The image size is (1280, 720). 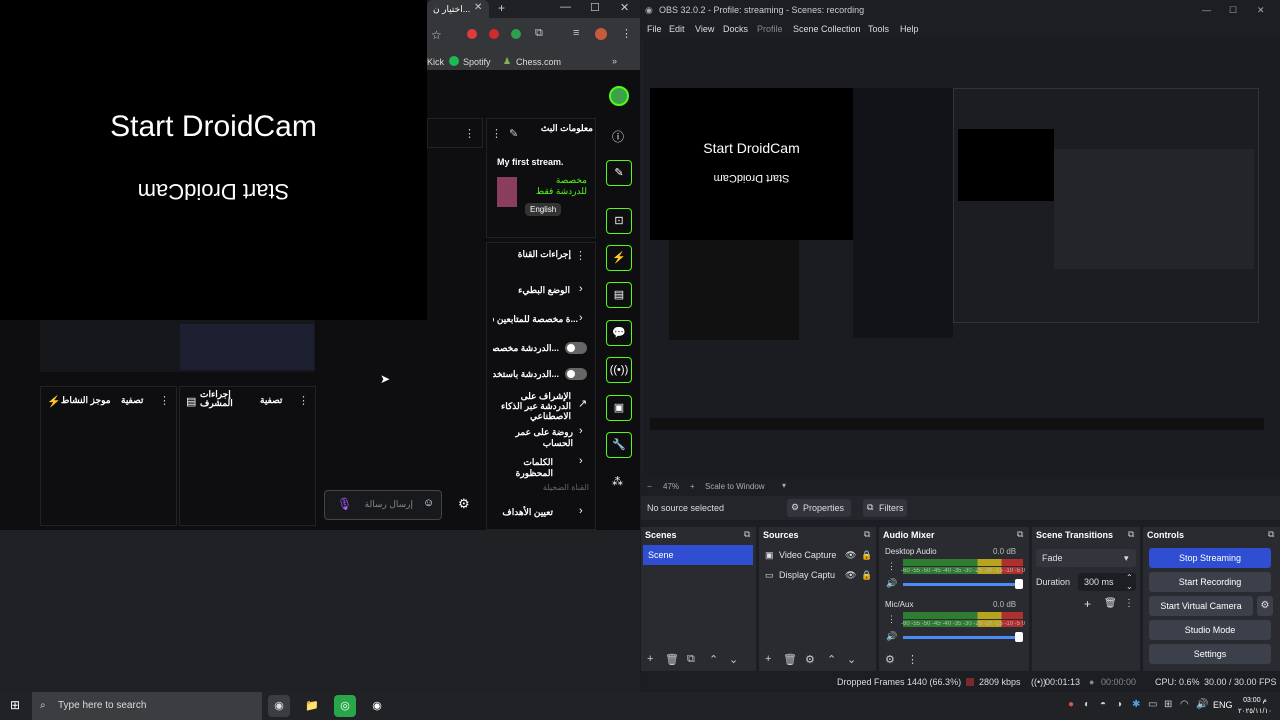 What do you see at coordinates (539, 33) in the screenshot?
I see `puzzle-icon: ⧉` at bounding box center [539, 33].